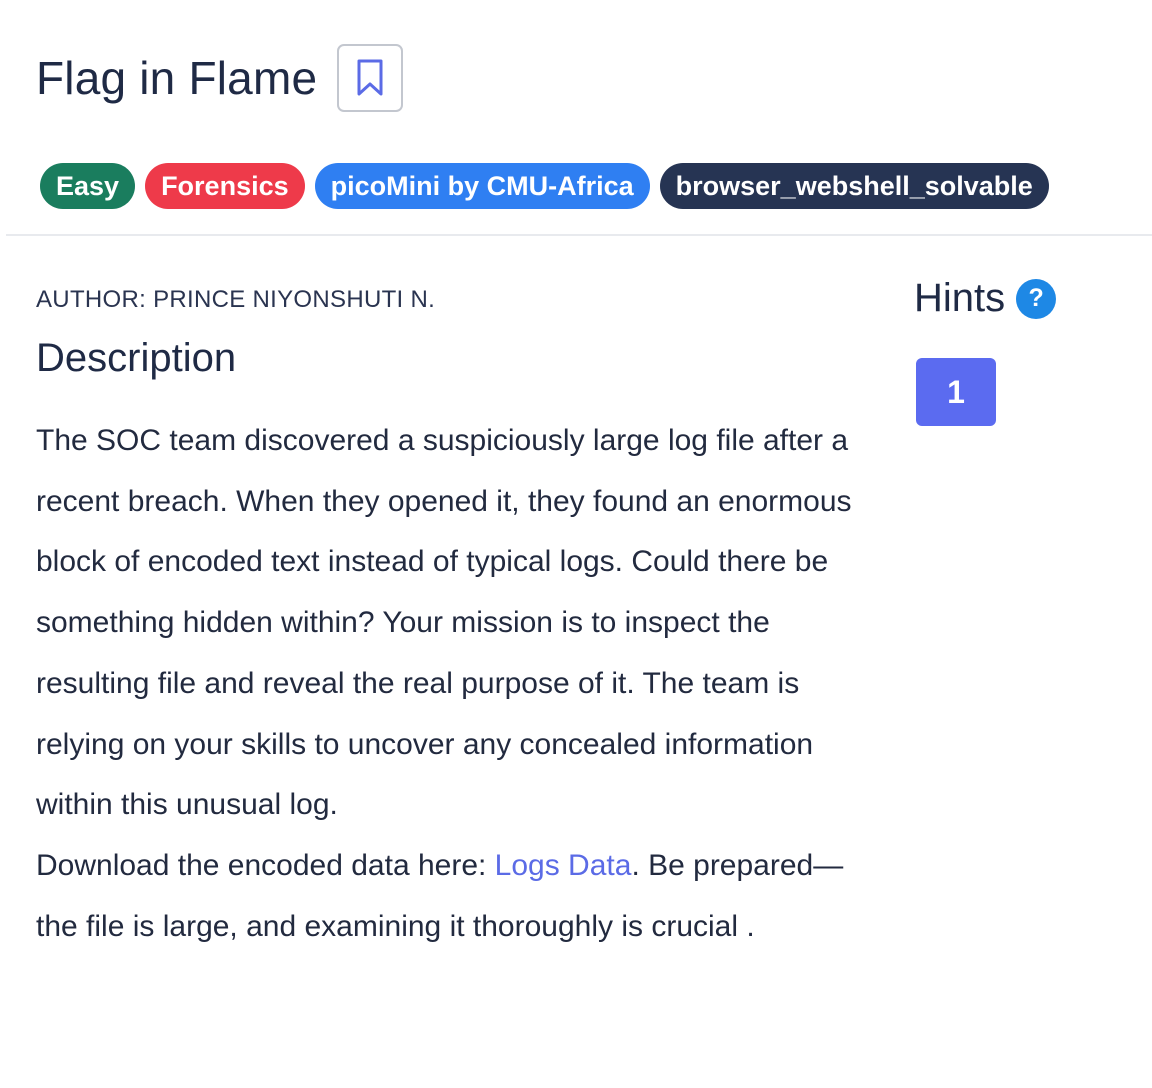 The height and width of the screenshot is (1088, 1152). I want to click on hints-title: Hints, so click(960, 298).